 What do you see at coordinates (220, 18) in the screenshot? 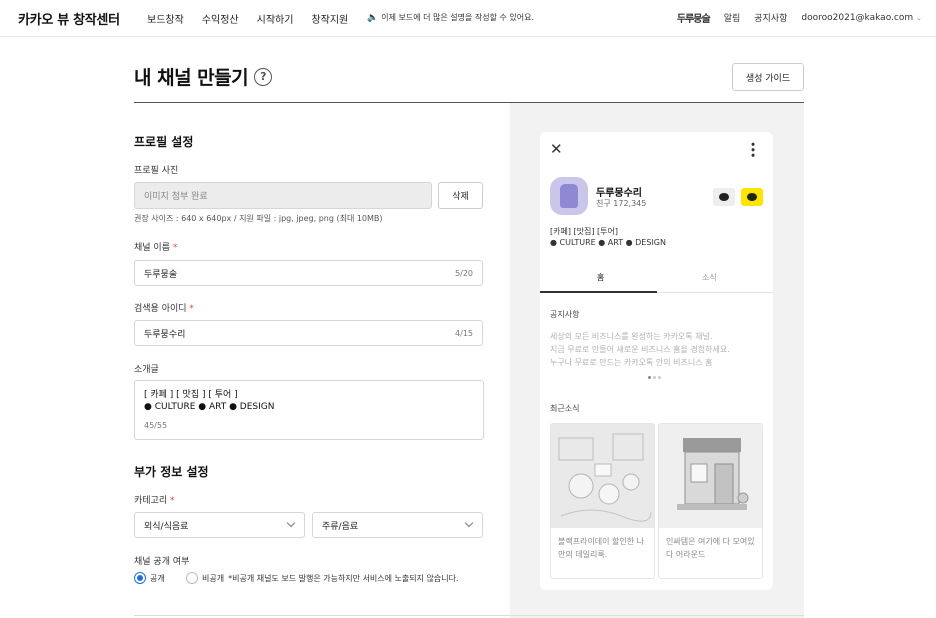
I see `nav-revenue: 수익정산` at bounding box center [220, 18].